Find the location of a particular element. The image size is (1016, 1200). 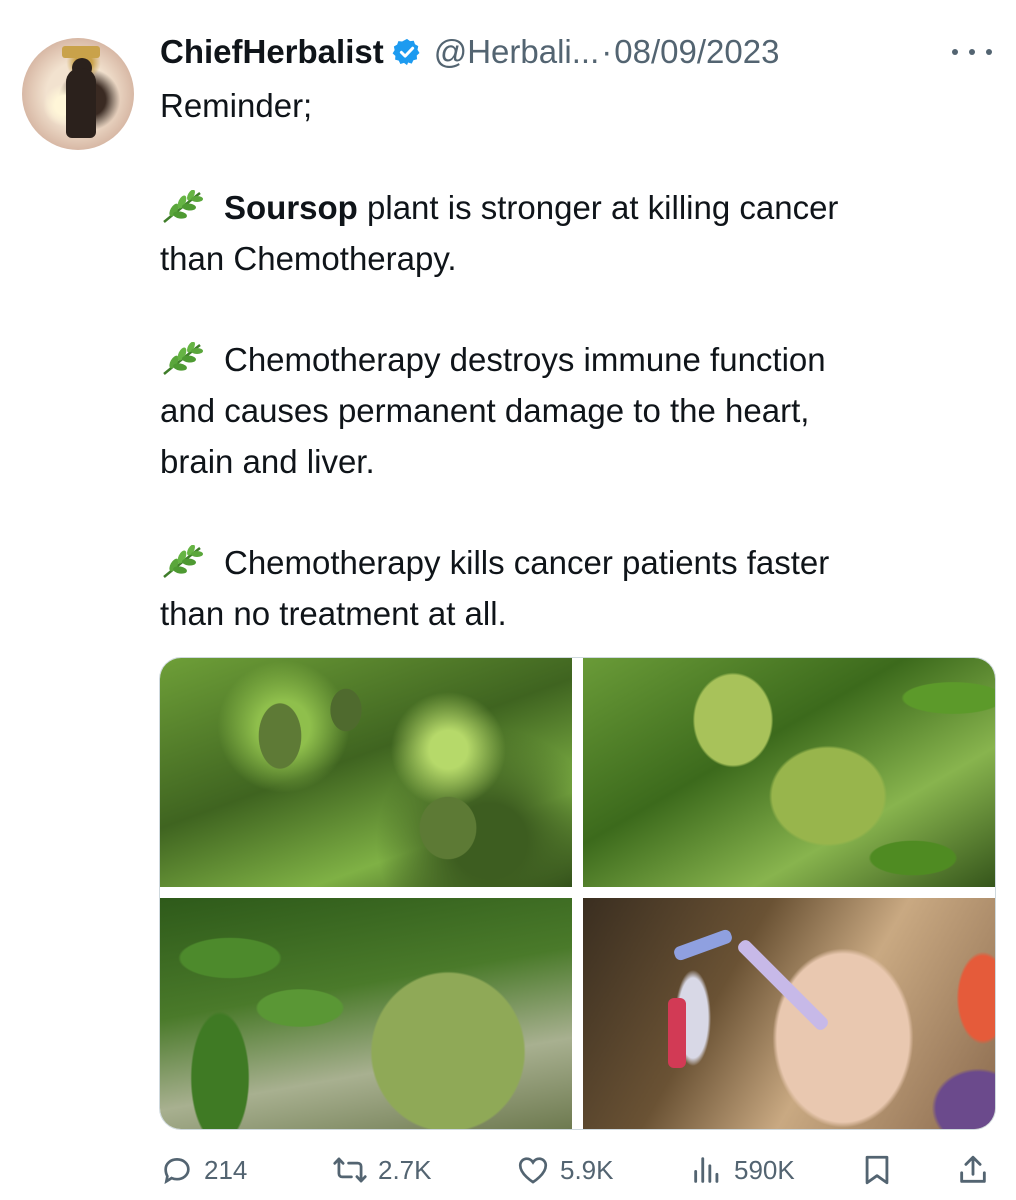

avatar-figure is located at coordinates (81, 103).